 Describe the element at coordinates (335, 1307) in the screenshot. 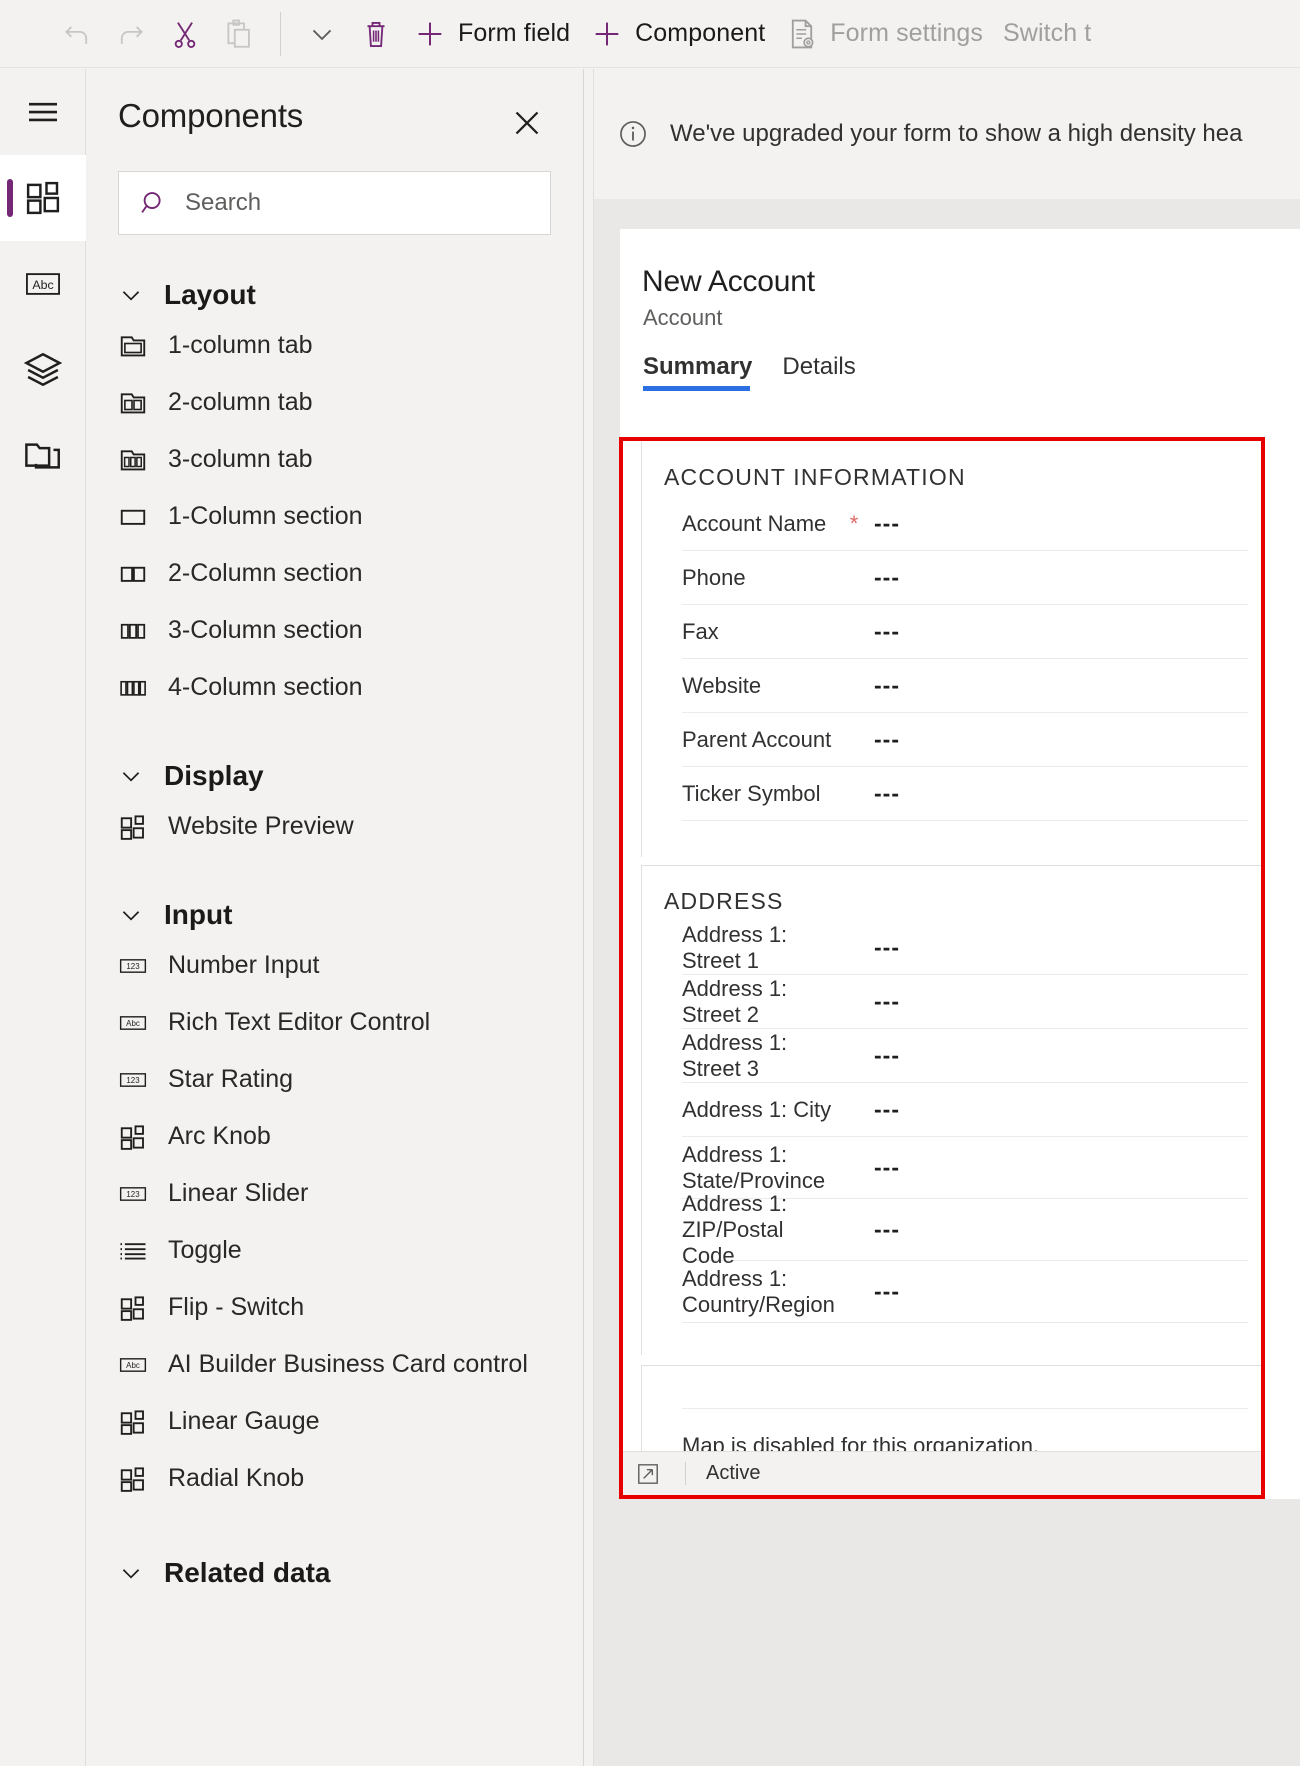

I see `component-flip-switch: Flip - Switch` at that location.